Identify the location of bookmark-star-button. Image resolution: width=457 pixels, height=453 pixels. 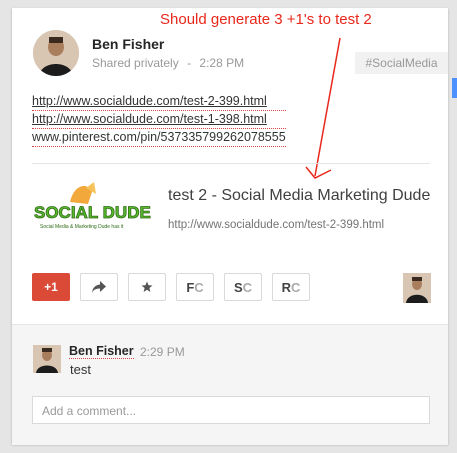
(147, 287).